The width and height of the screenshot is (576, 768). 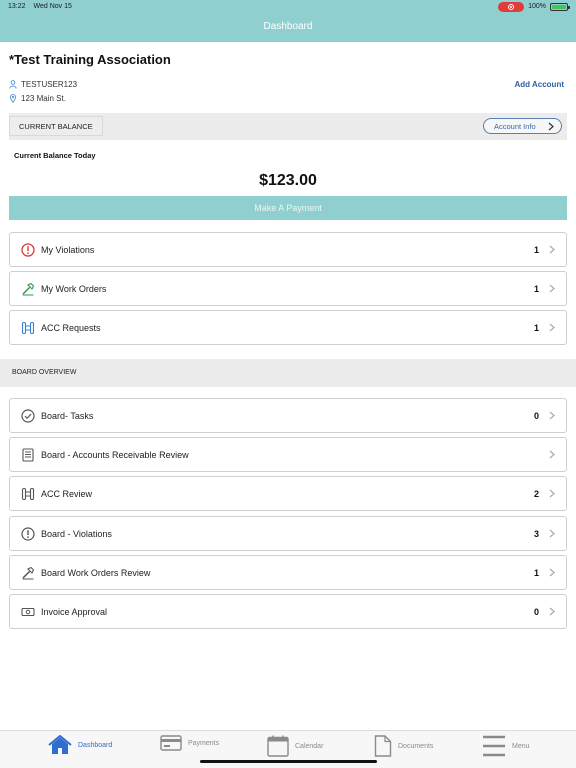 I want to click on tab-documents: Documents, so click(x=403, y=746).